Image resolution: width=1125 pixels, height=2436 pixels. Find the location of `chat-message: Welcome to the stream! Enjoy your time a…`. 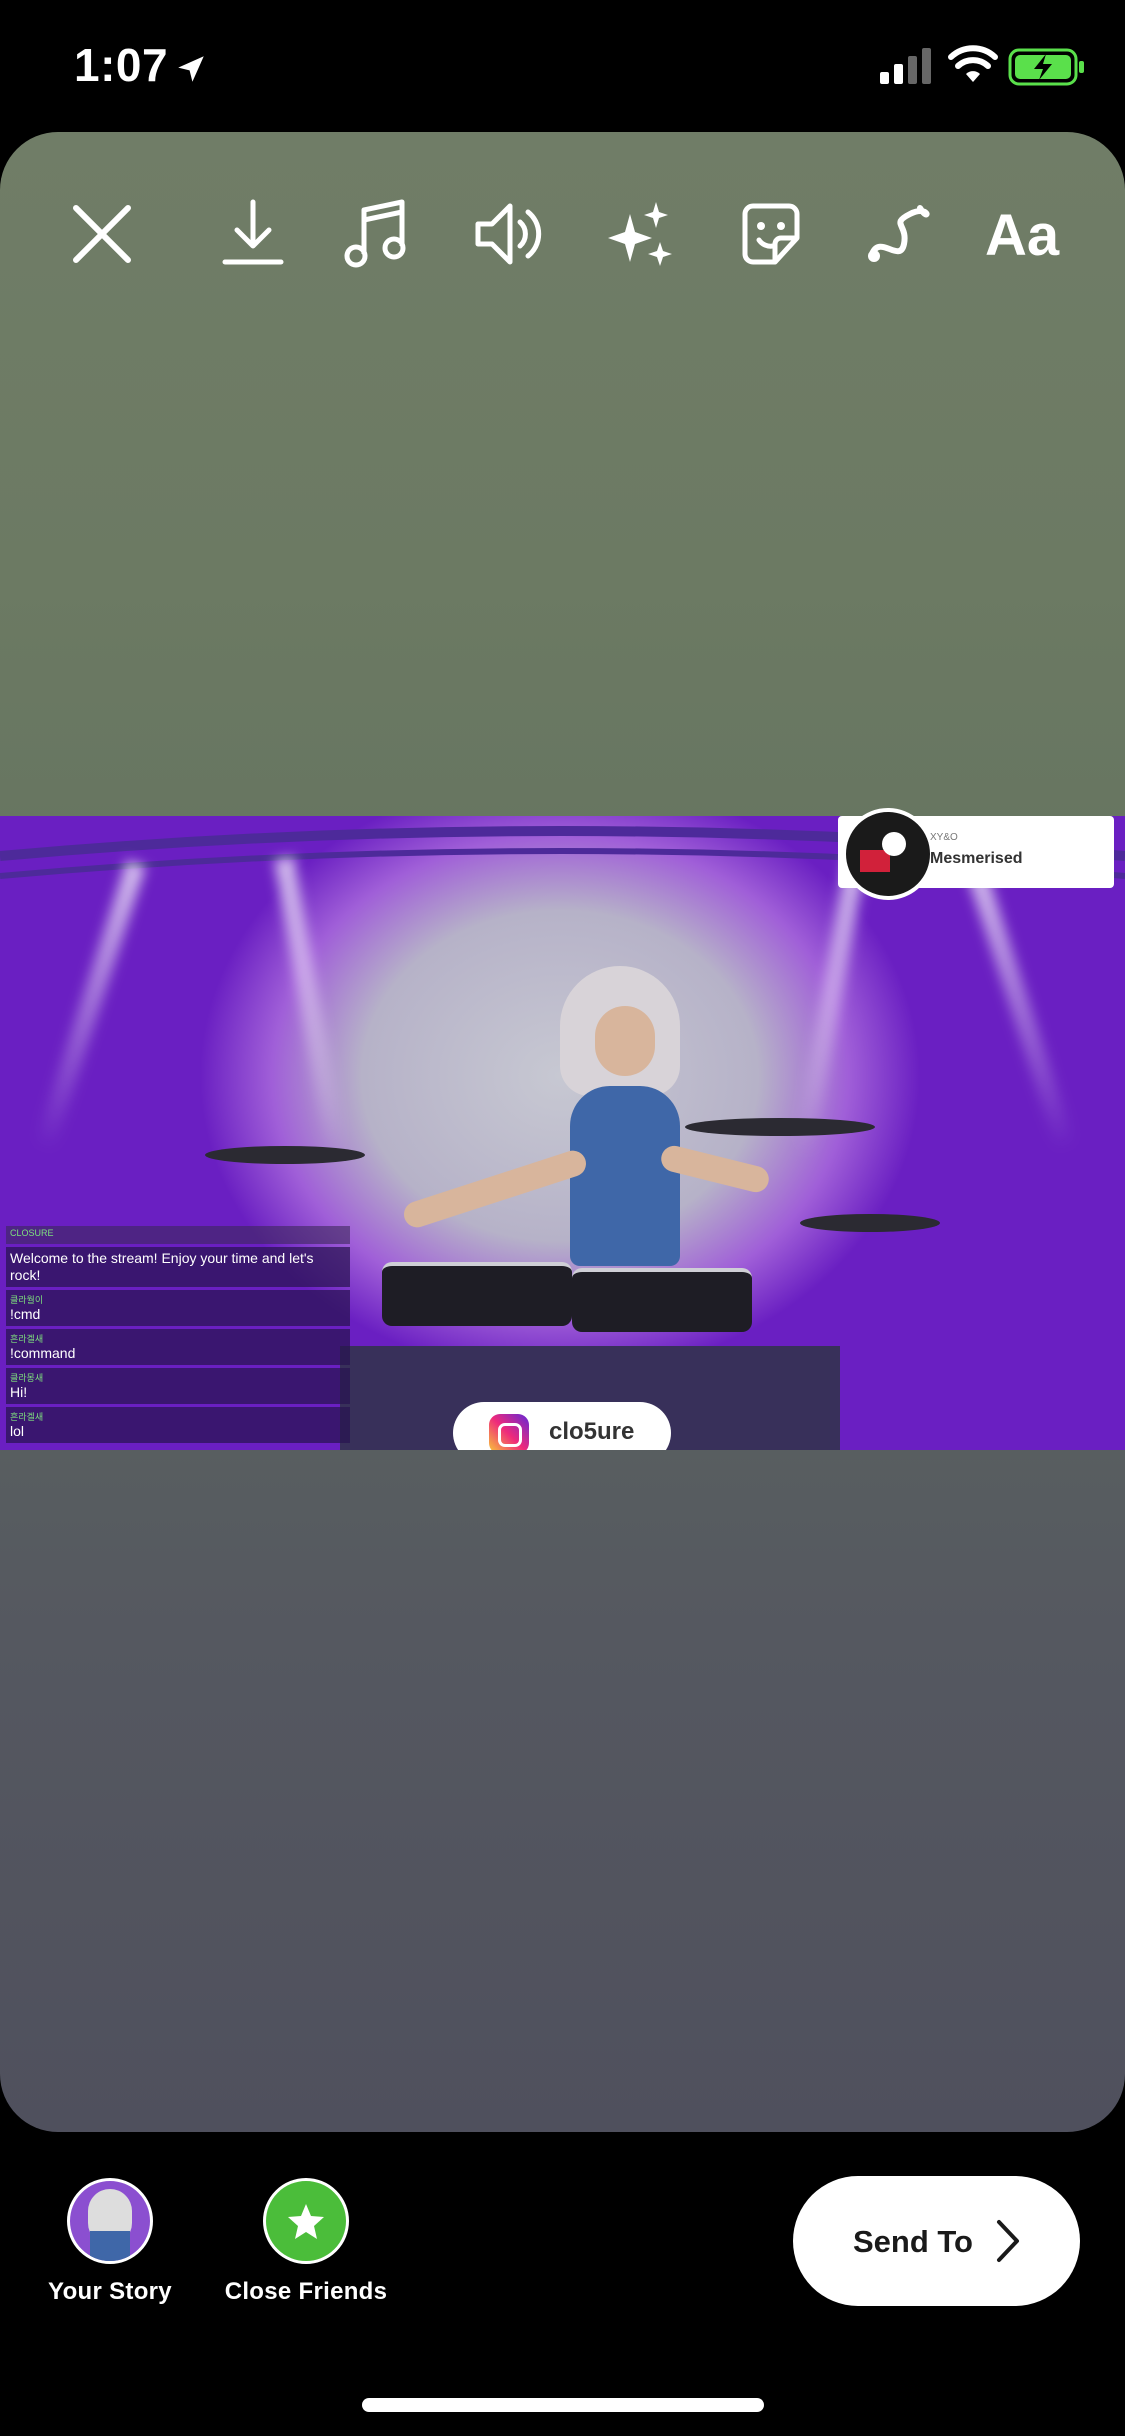

chat-message: Welcome to the stream! Enjoy your time a… is located at coordinates (178, 1267).